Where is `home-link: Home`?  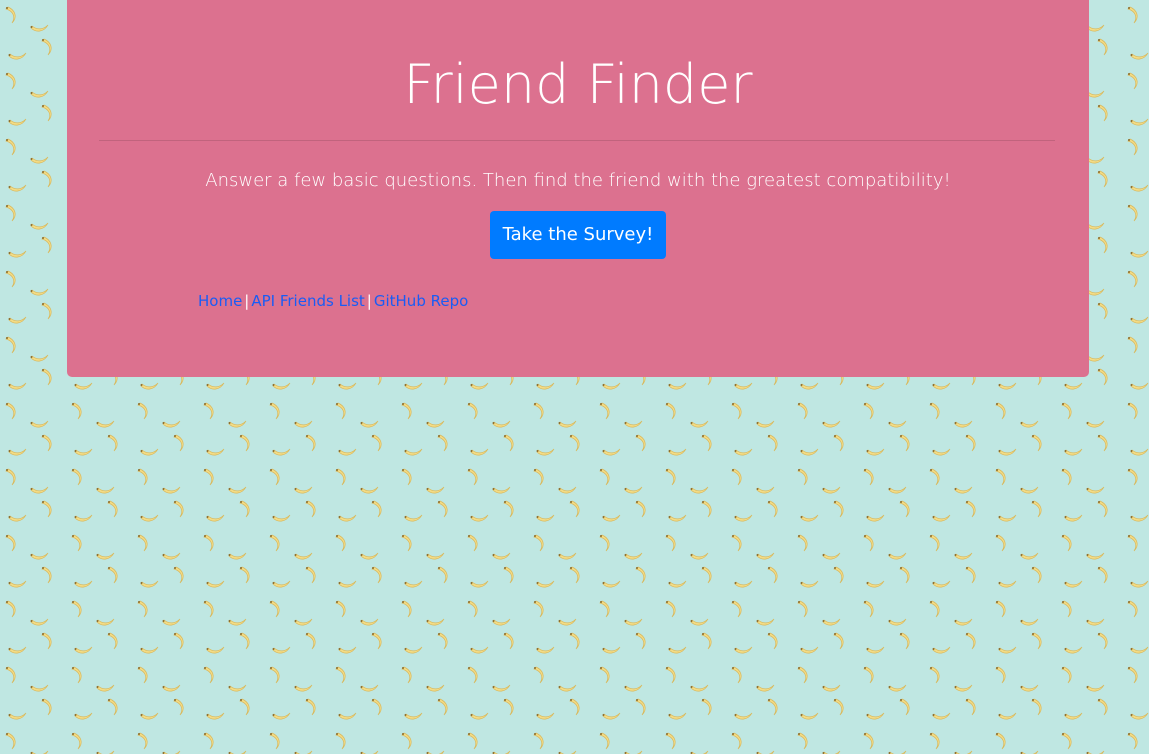
home-link: Home is located at coordinates (220, 301).